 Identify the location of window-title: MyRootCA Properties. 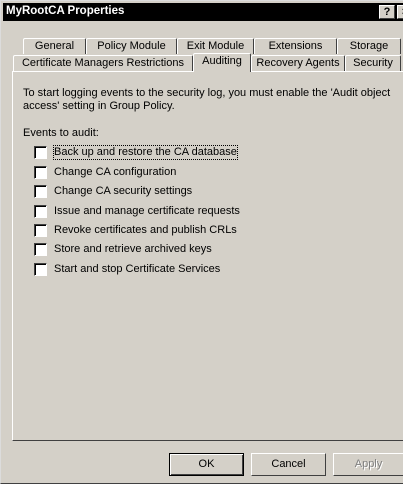
(65, 11).